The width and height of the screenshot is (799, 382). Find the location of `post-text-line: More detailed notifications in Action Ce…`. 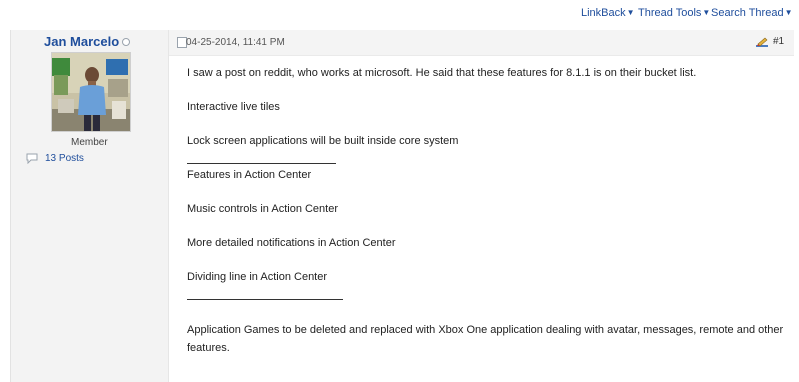

post-text-line: More detailed notifications in Action Ce… is located at coordinates (291, 243).